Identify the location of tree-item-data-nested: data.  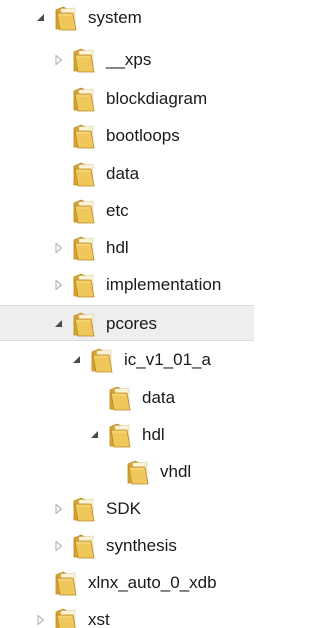
(127, 398).